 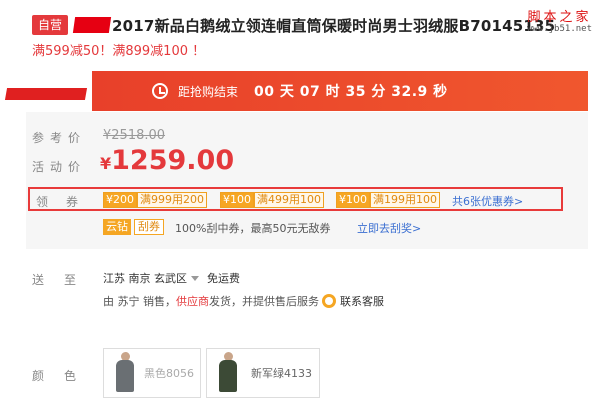 I want to click on coupon-amount: ¥200, so click(x=120, y=200).